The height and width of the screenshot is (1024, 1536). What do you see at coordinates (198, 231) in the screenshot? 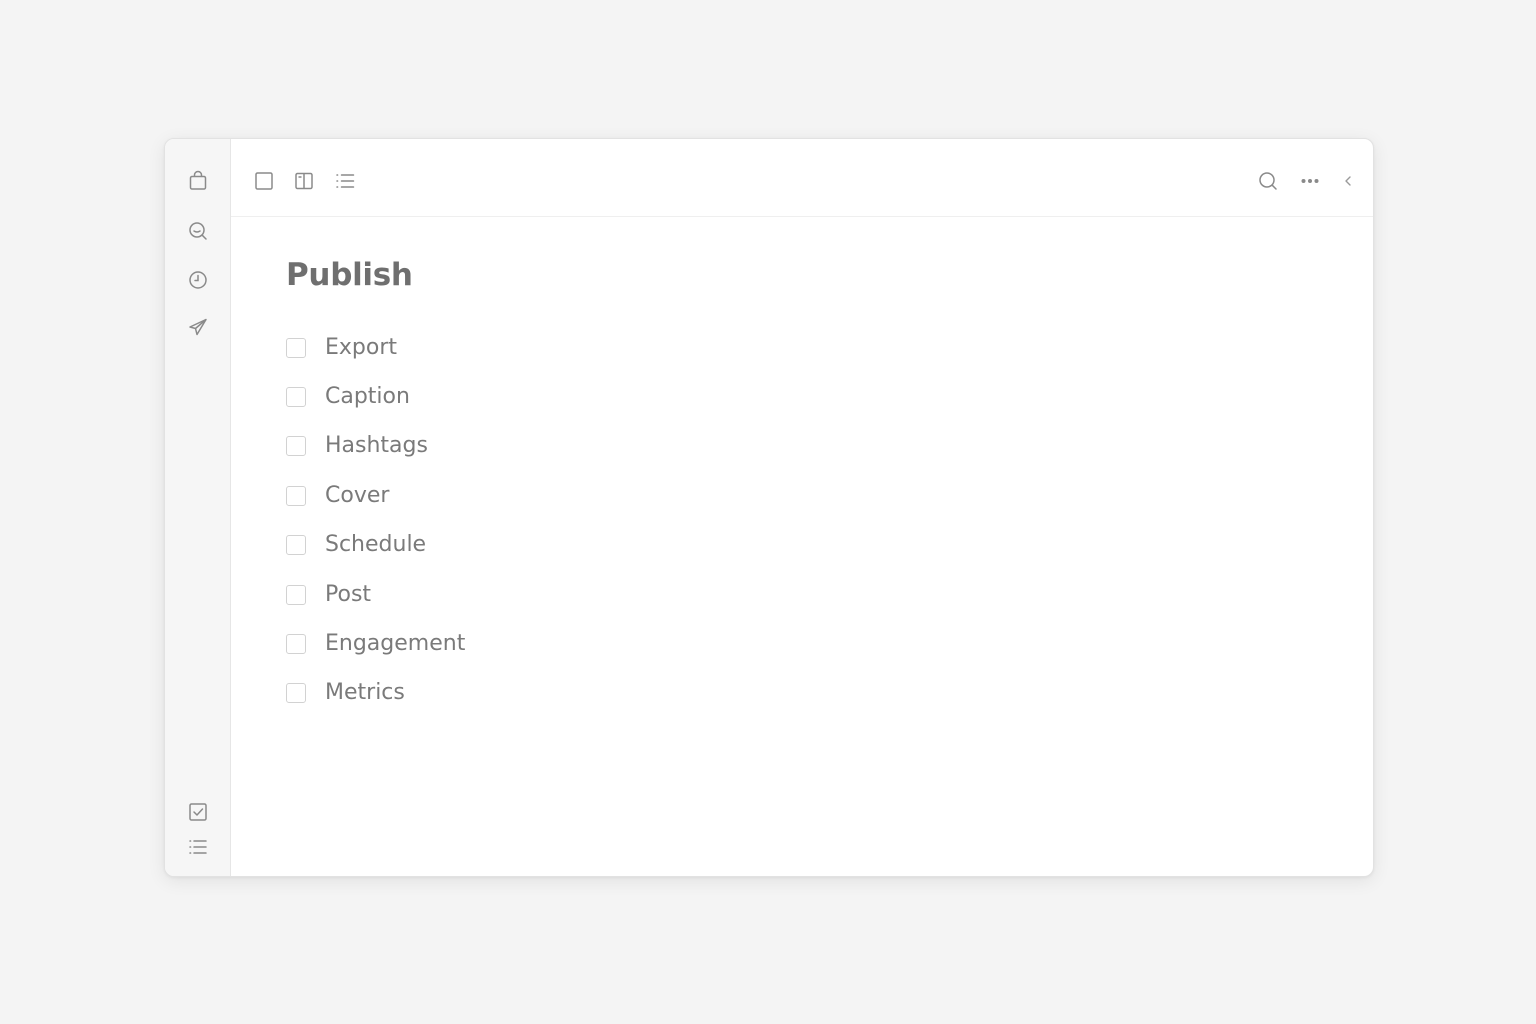
I see `search-chat-icon` at bounding box center [198, 231].